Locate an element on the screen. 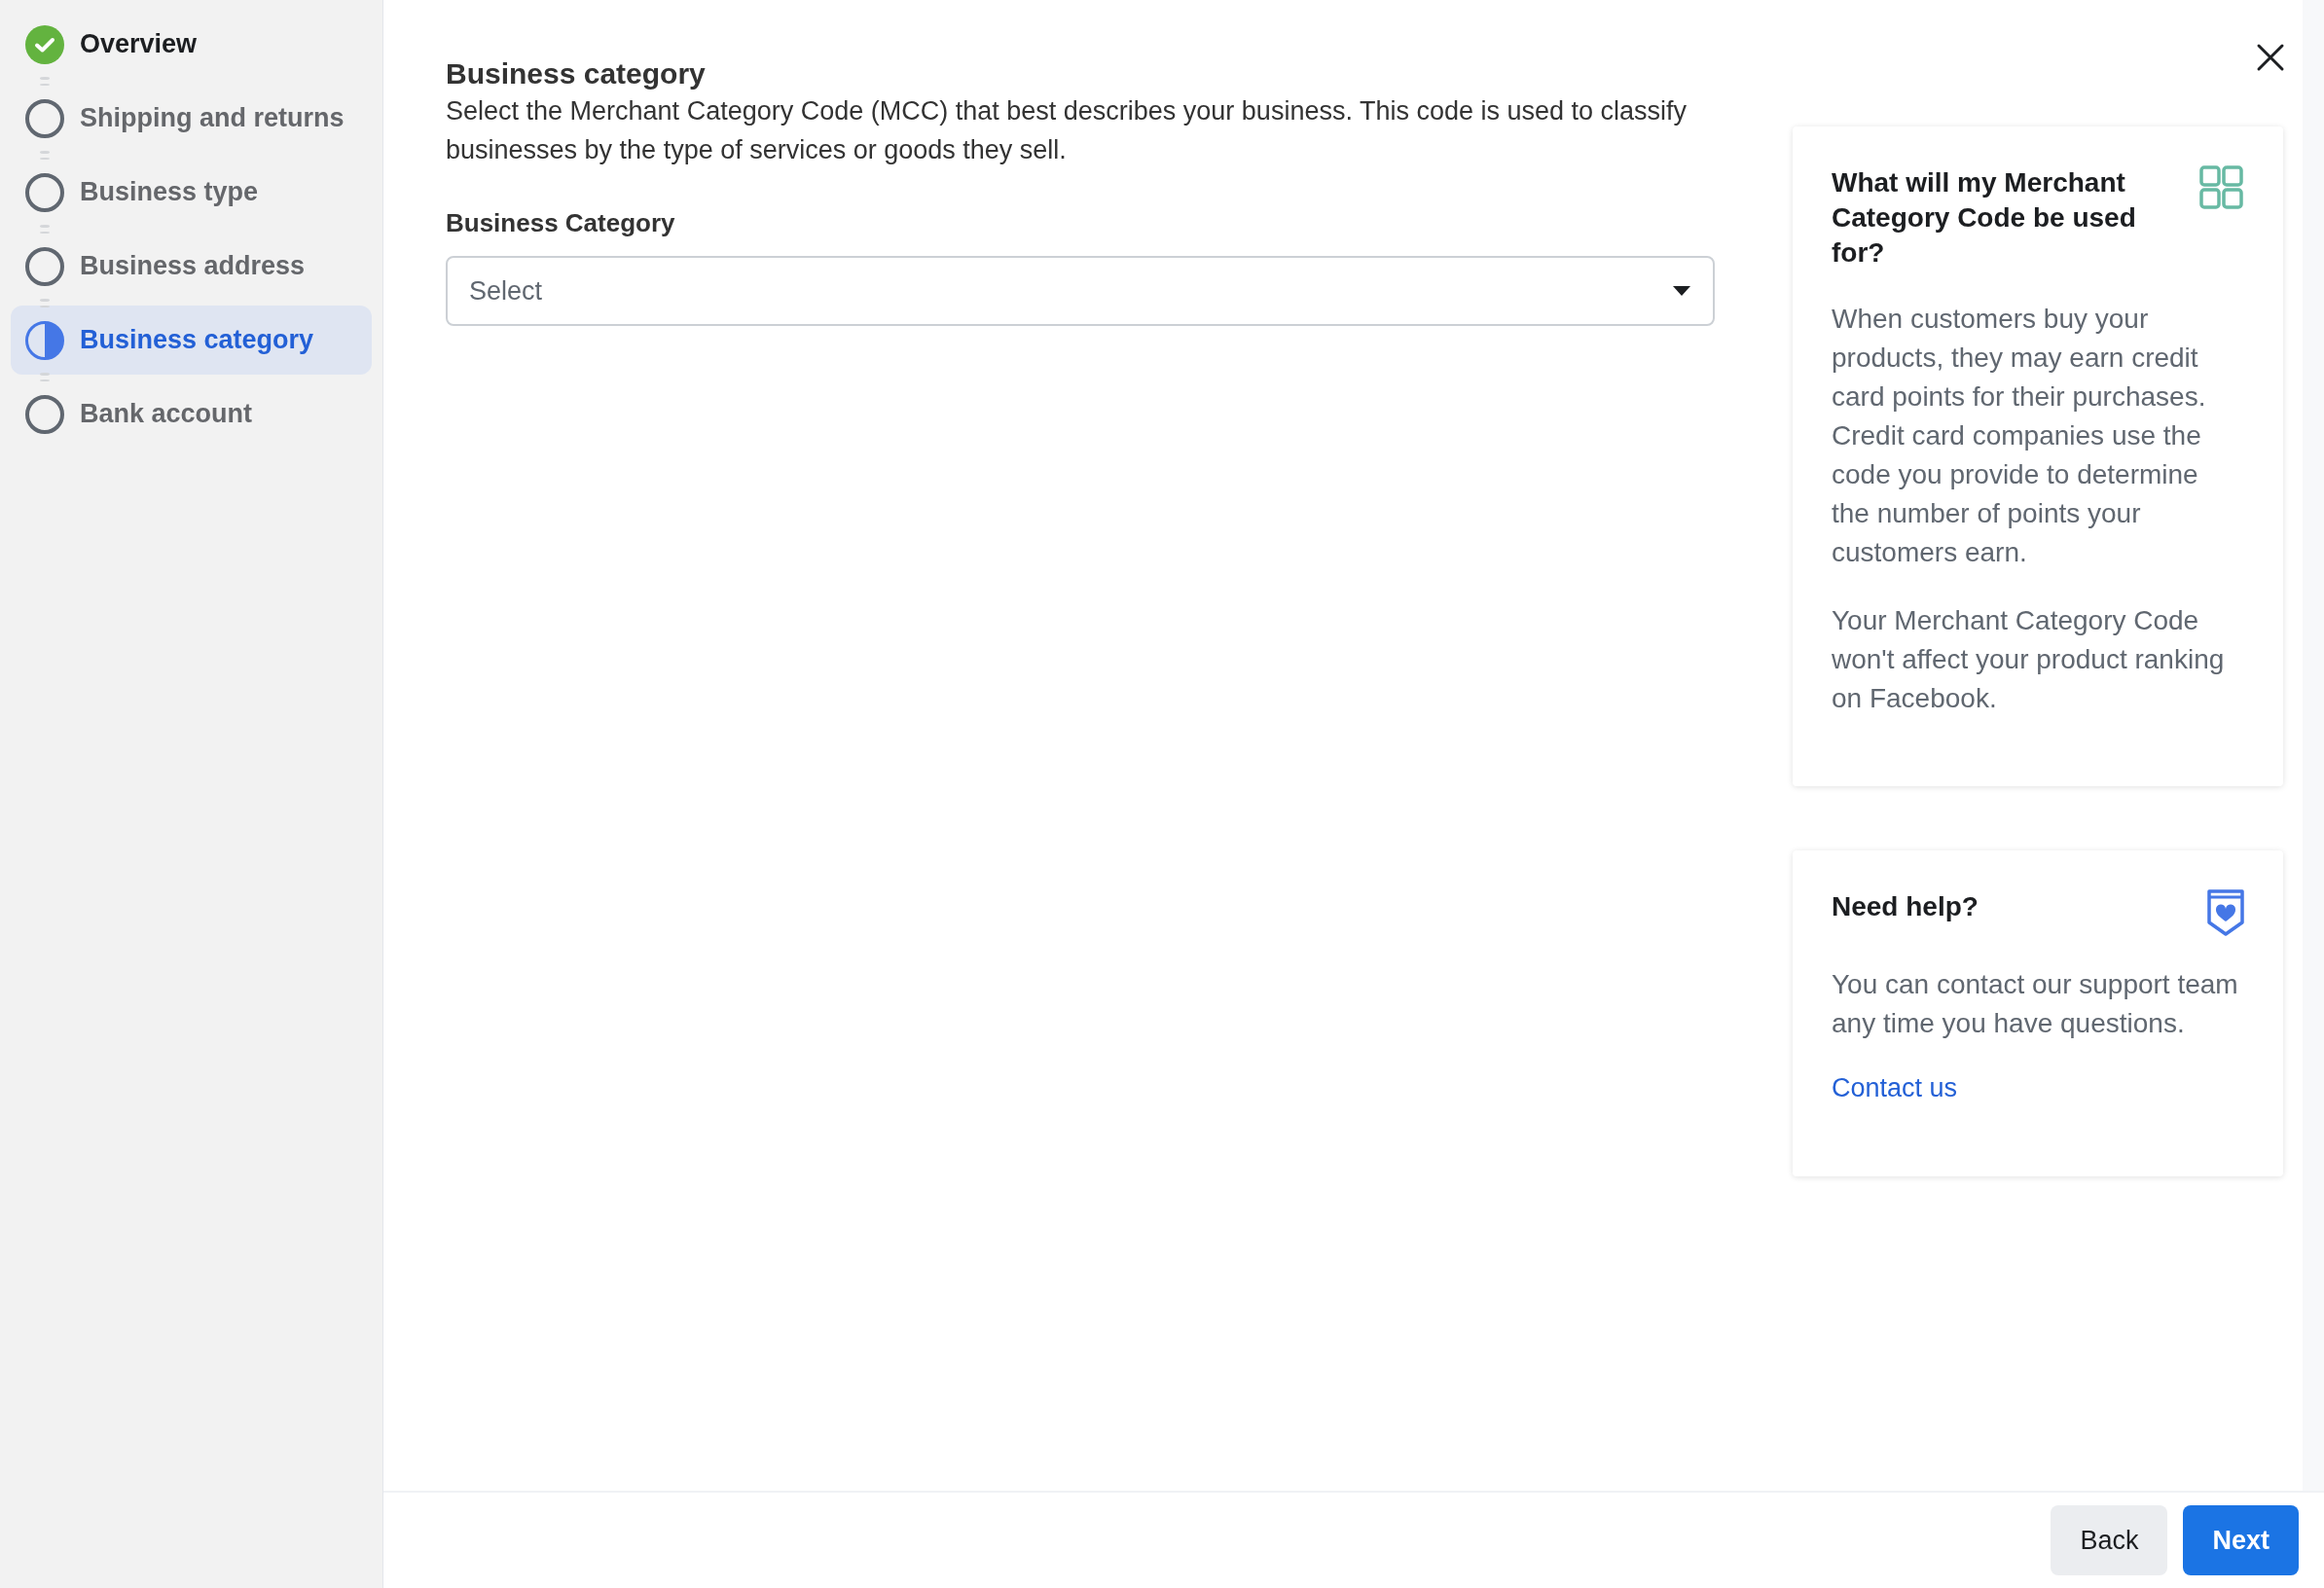 Image resolution: width=2324 pixels, height=1588 pixels. contact-link: Contact us is located at coordinates (1895, 1088).